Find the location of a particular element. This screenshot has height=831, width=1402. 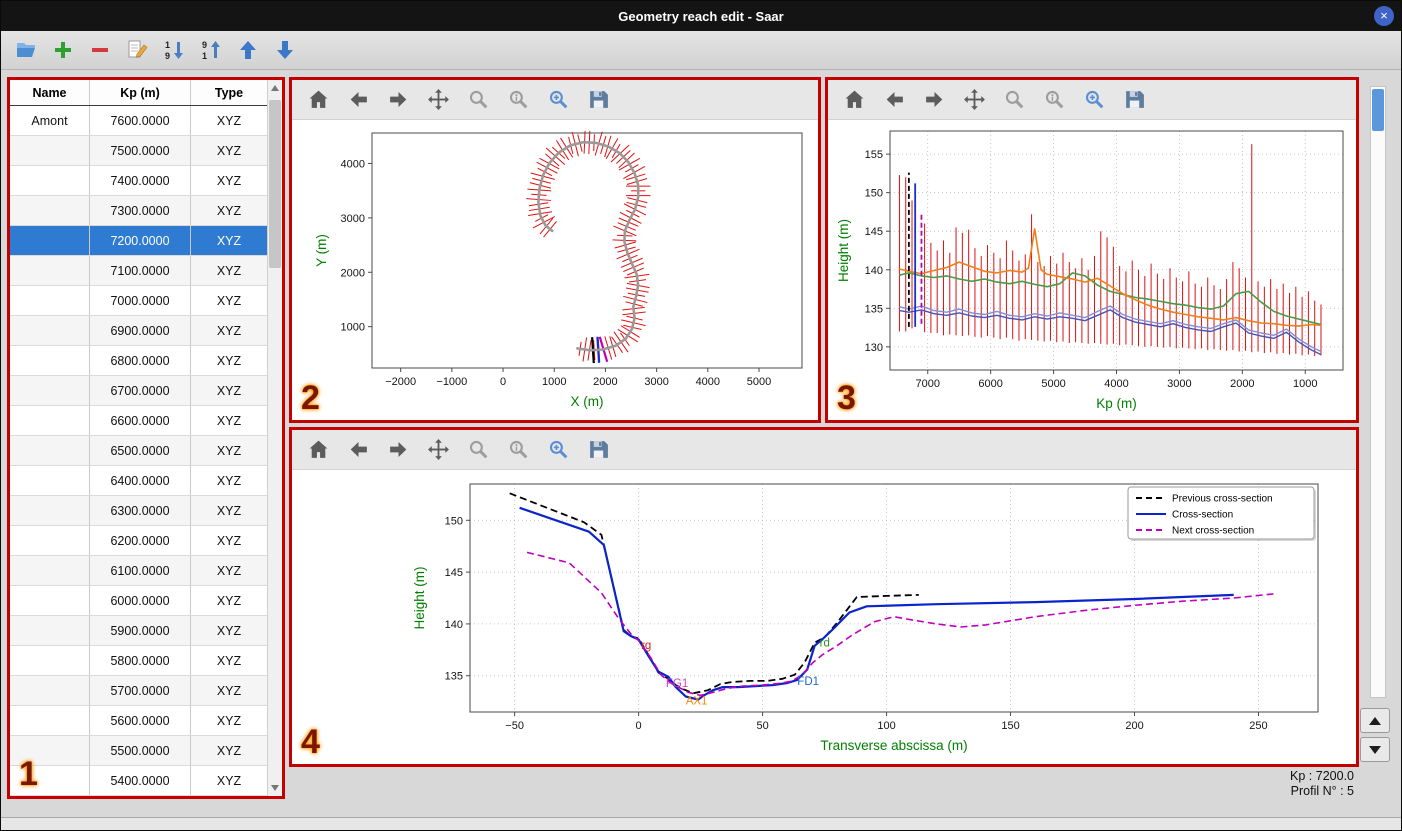

profile-readout: Kp : 7200.0 Profil N° : 5 is located at coordinates (1322, 784).